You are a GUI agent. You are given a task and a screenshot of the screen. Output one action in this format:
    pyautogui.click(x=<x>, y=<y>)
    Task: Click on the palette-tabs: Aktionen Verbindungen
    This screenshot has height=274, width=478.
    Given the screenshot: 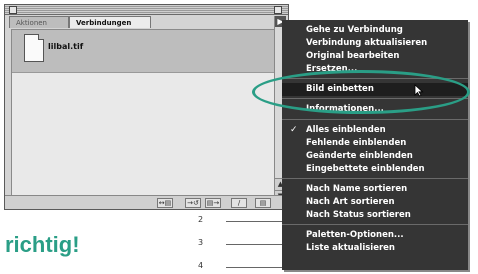 What is the action you would take?
    pyautogui.click(x=141, y=22)
    